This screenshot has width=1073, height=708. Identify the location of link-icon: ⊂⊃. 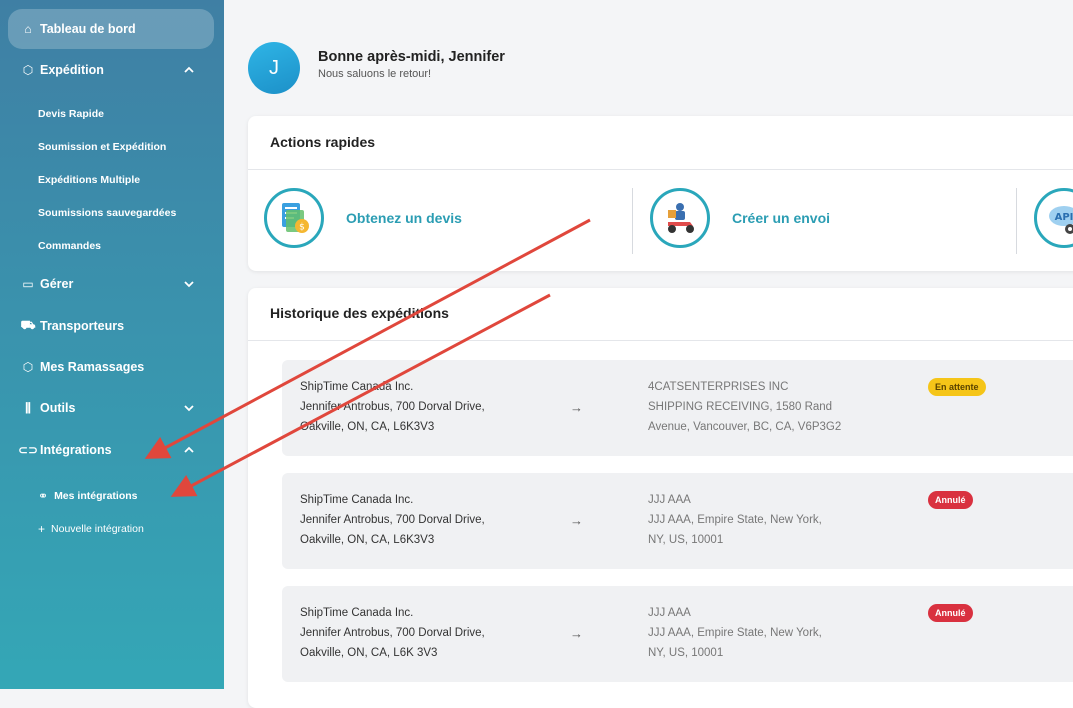
(28, 450).